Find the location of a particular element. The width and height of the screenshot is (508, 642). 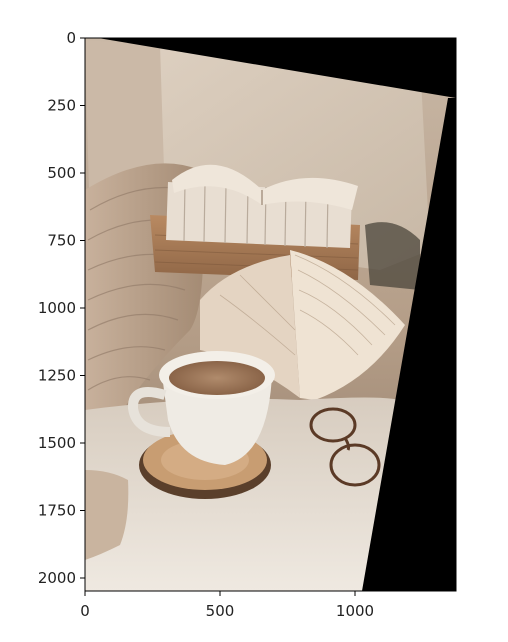

y-tick-label: 750 is located at coordinates (61, 241).